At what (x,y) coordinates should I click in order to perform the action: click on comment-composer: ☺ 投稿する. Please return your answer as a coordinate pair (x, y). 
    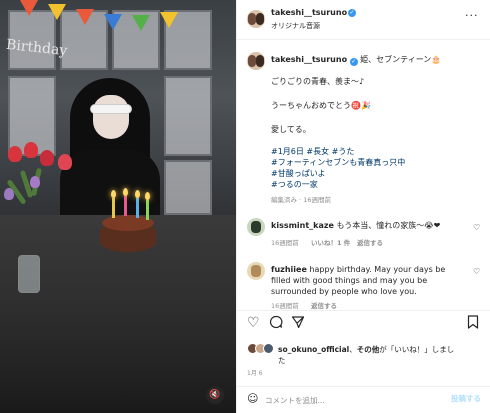
    Looking at the image, I should click on (363, 399).